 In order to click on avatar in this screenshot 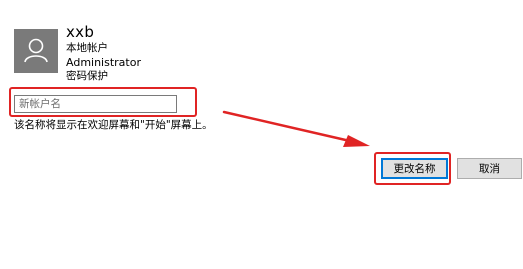, I will do `click(36, 51)`.